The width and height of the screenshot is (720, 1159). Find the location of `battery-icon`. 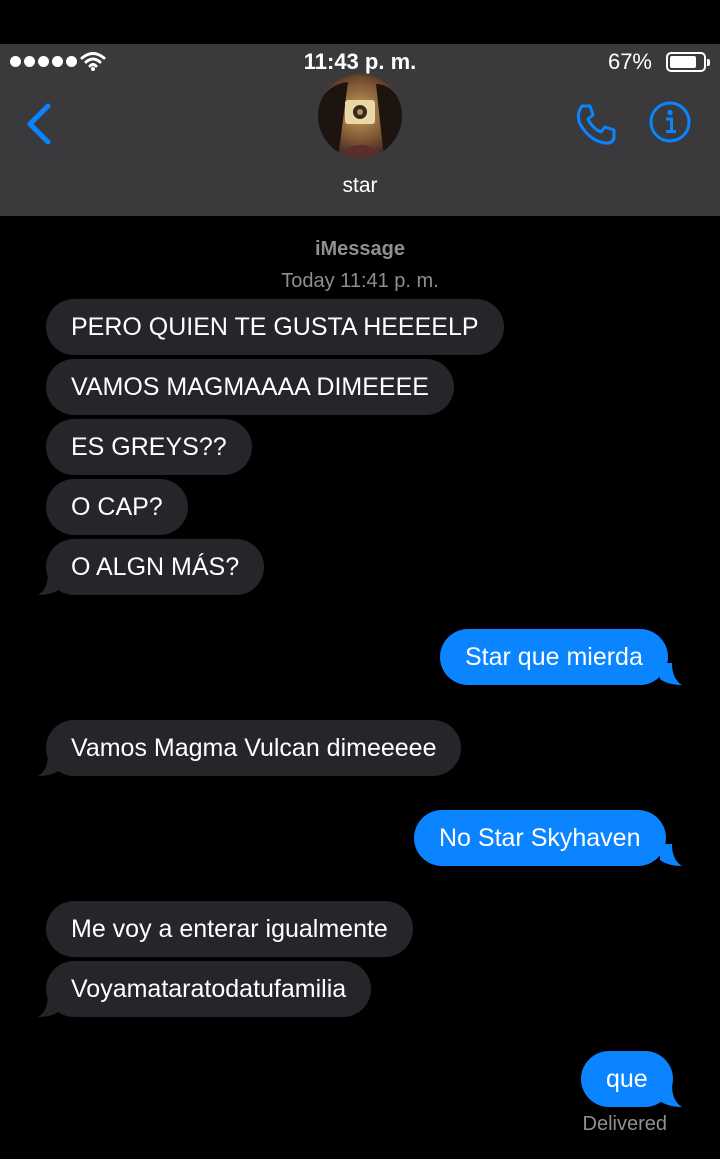

battery-icon is located at coordinates (688, 62).